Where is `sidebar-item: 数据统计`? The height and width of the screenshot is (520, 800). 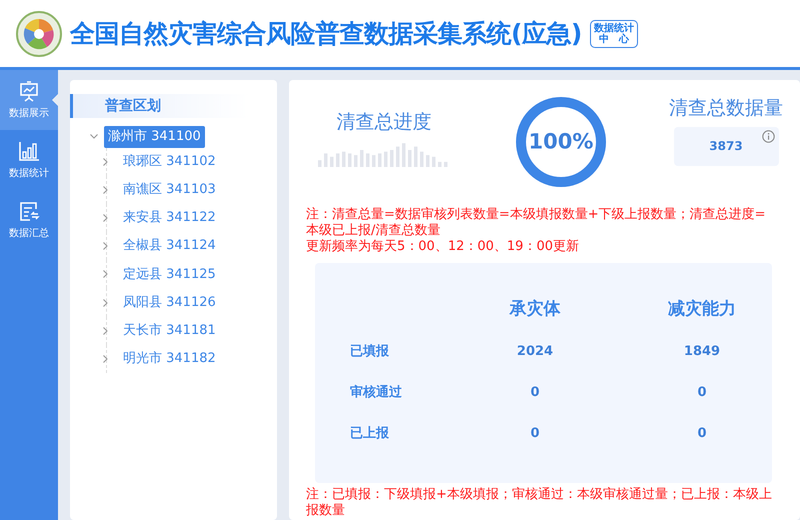 sidebar-item: 数据统计 is located at coordinates (29, 160).